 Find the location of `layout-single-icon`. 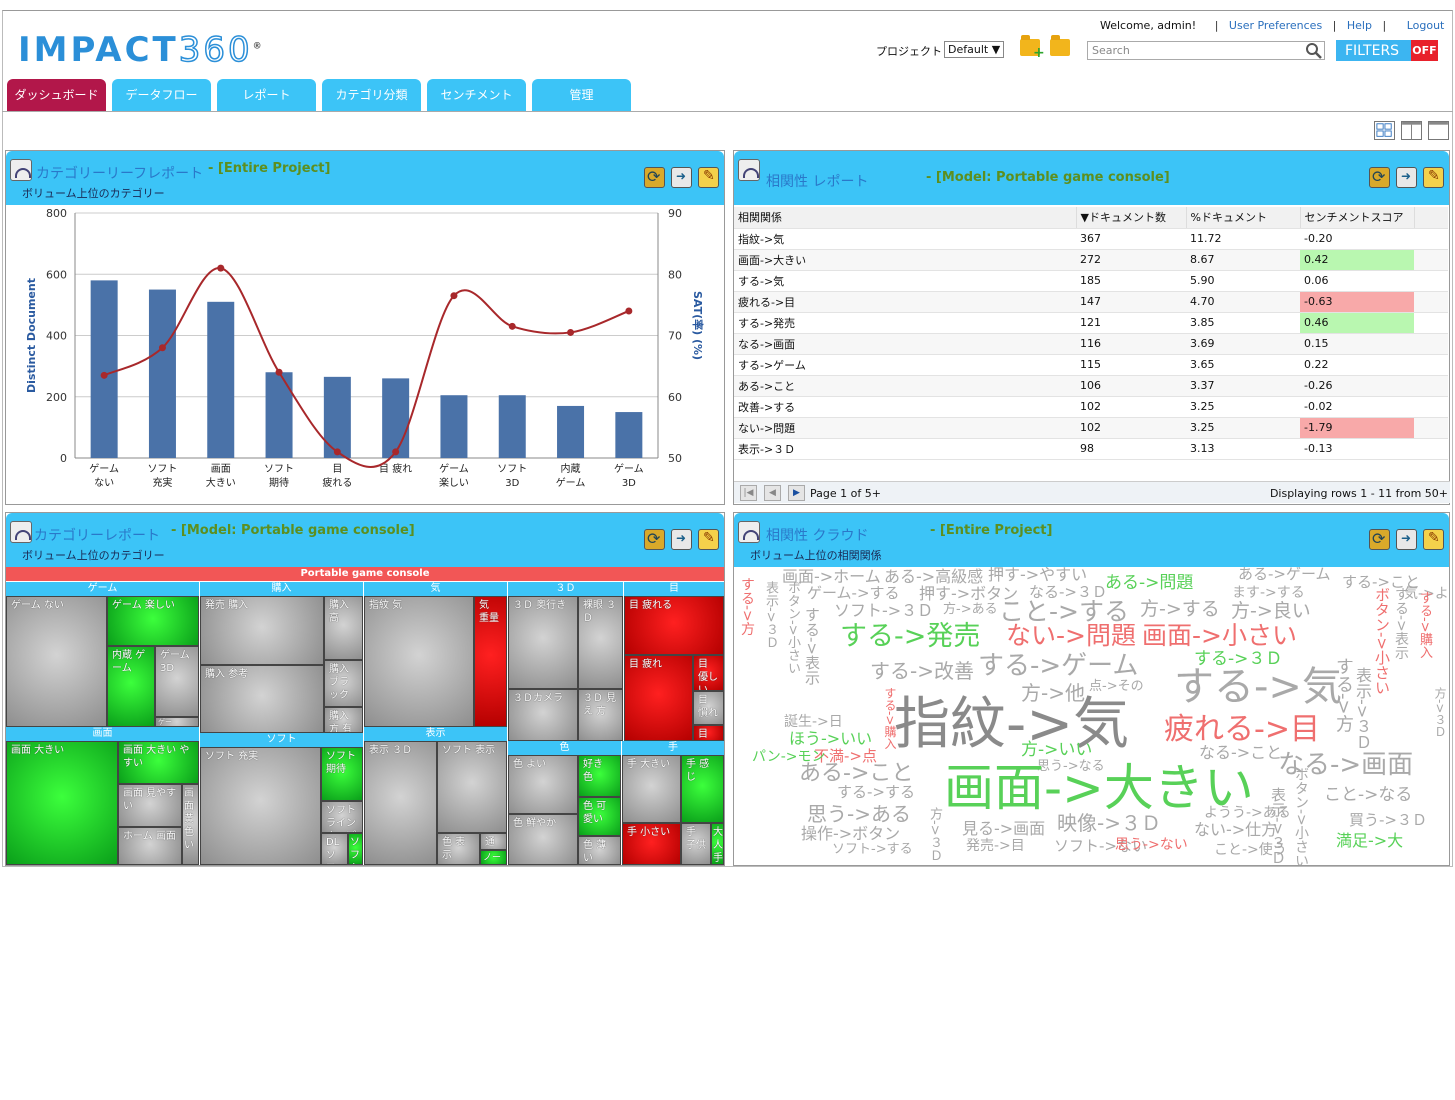

layout-single-icon is located at coordinates (1438, 130).